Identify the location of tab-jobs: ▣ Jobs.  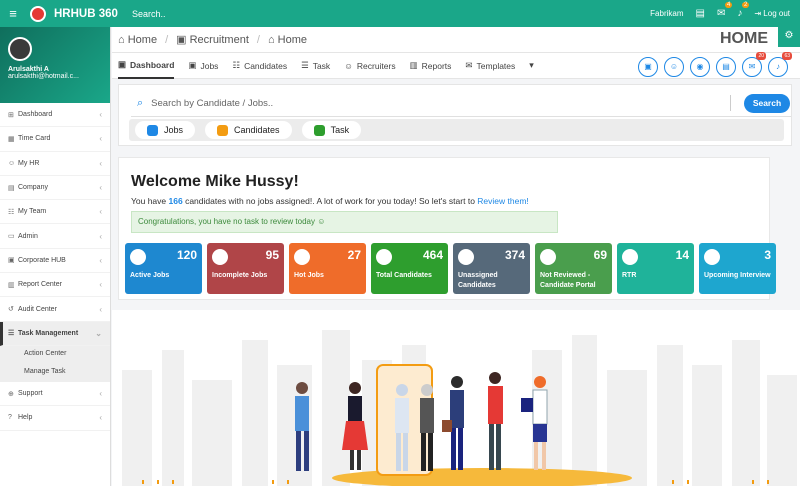
(203, 66).